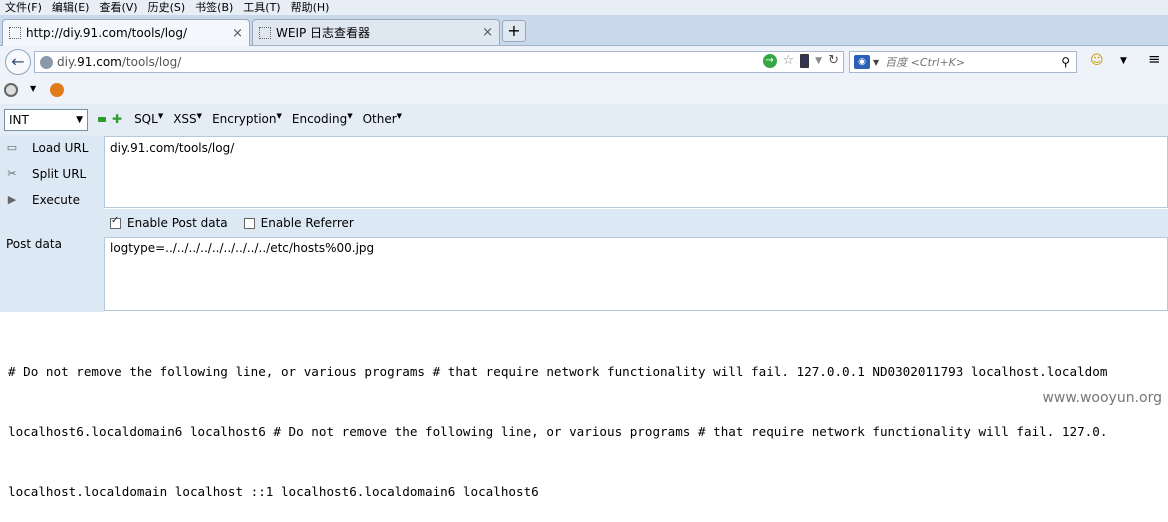 This screenshot has height=522, width=1168. Describe the element at coordinates (1065, 62) in the screenshot. I see `search-icon: ⚲` at that location.